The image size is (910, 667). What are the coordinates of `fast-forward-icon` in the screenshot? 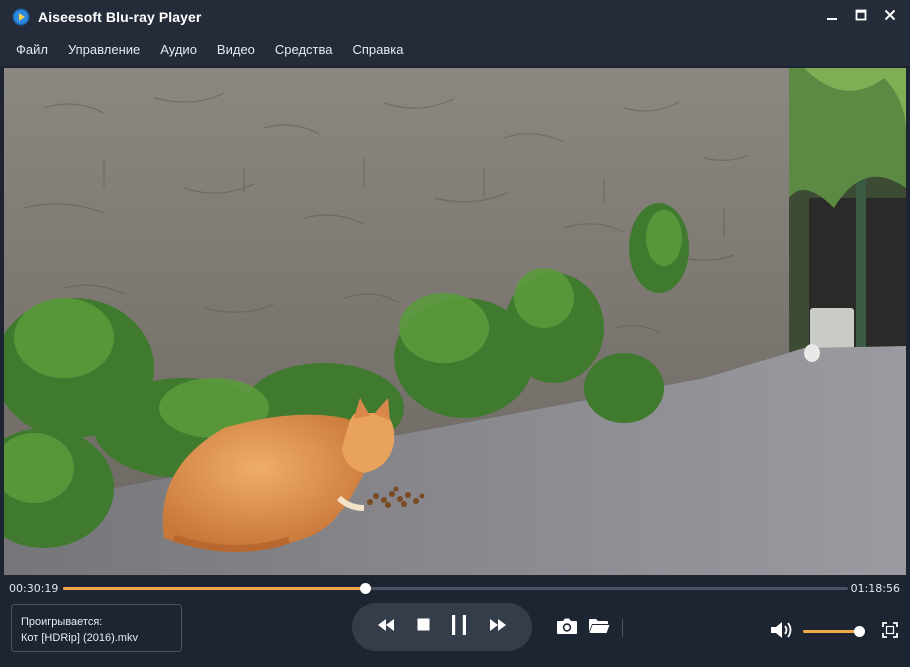 It's located at (498, 627).